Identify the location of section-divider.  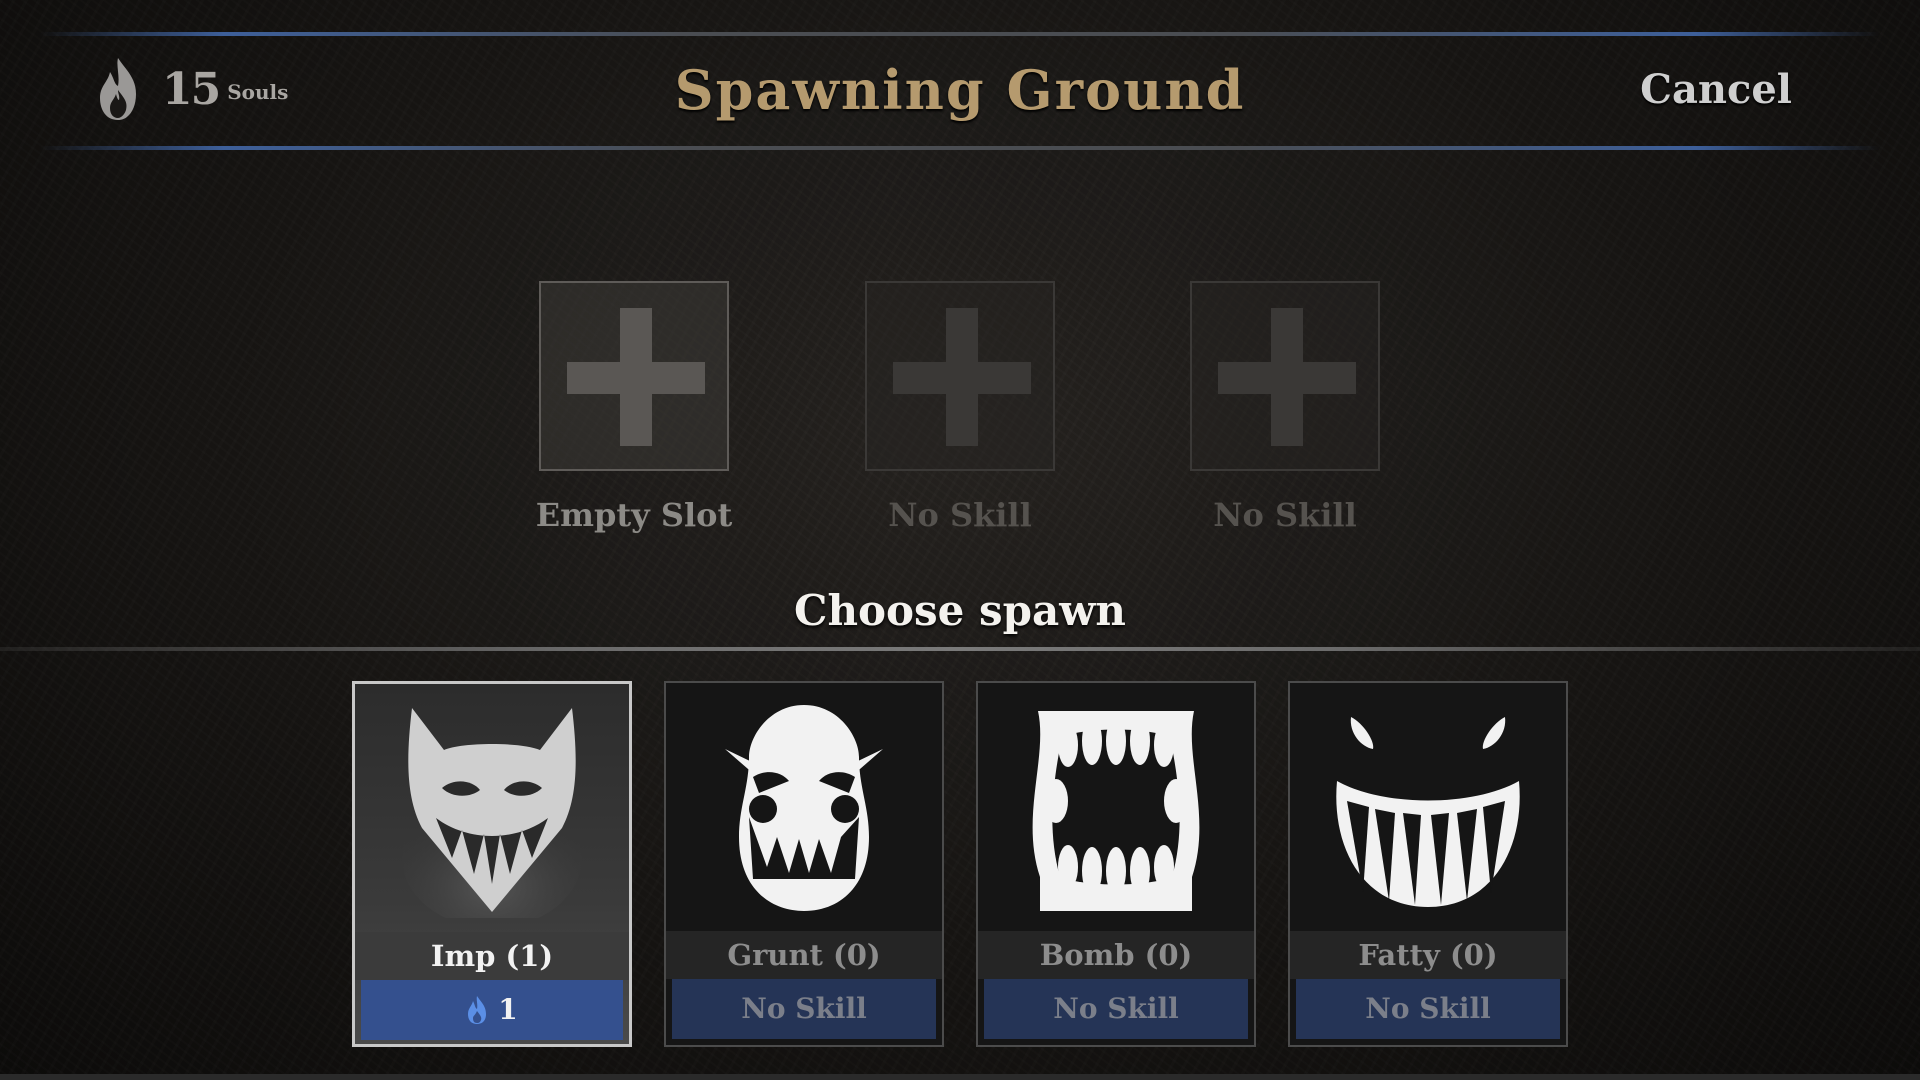
(960, 649).